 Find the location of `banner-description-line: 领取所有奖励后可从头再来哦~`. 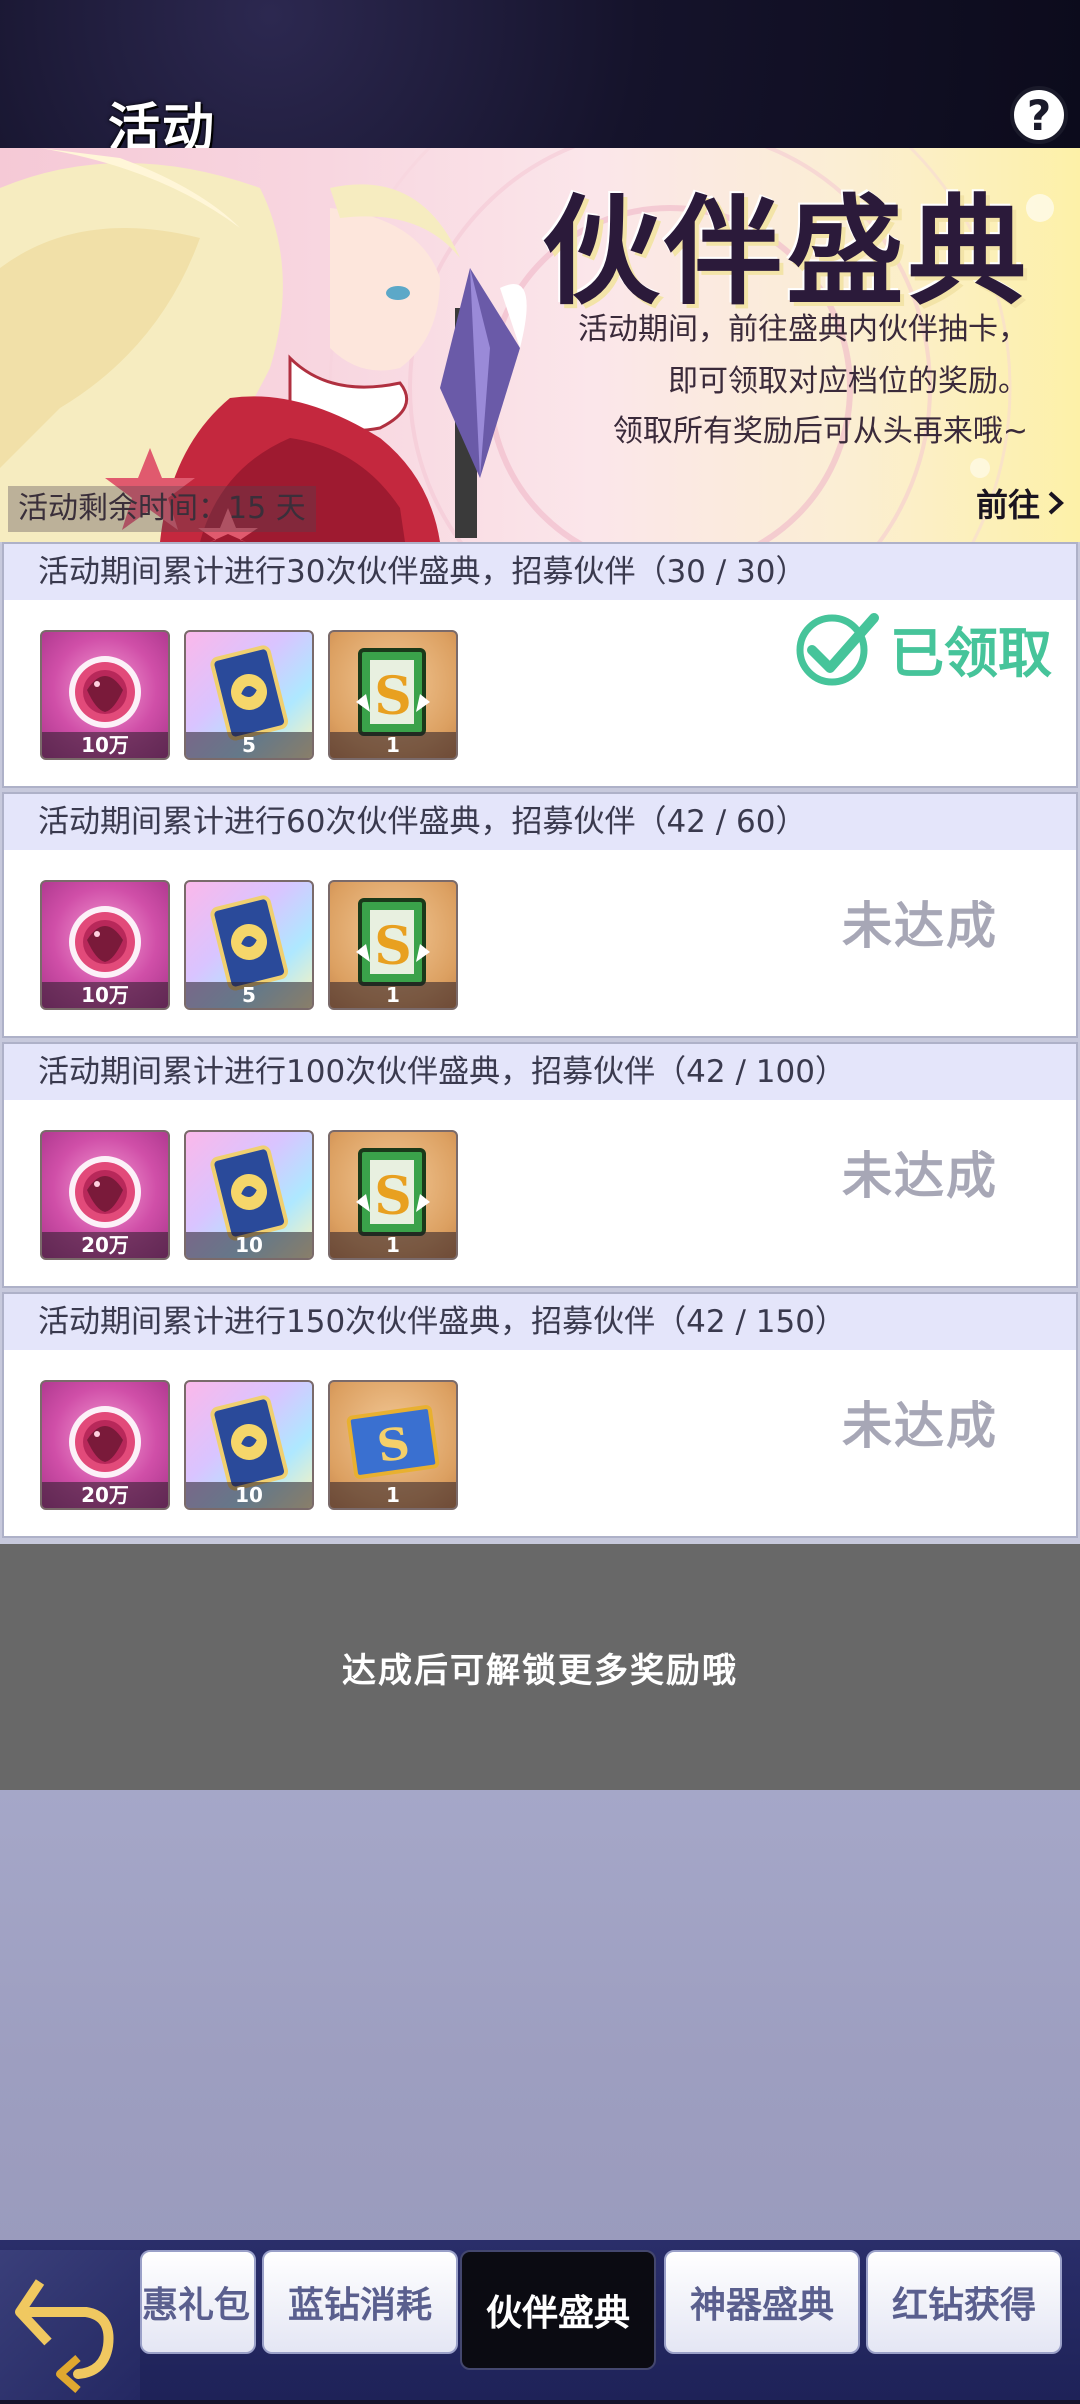

banner-description-line: 领取所有奖励后可从头再来哦~ is located at coordinates (820, 431).